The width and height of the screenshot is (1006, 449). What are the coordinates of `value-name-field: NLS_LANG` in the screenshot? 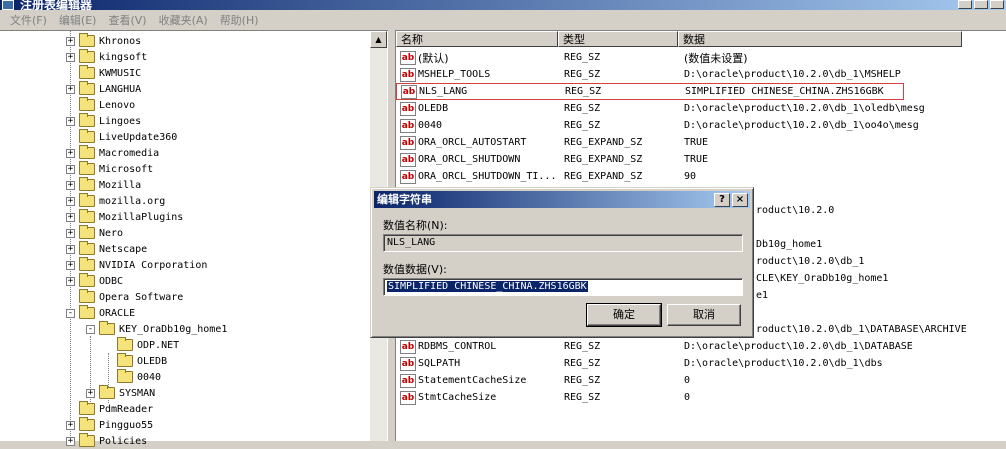 It's located at (563, 243).